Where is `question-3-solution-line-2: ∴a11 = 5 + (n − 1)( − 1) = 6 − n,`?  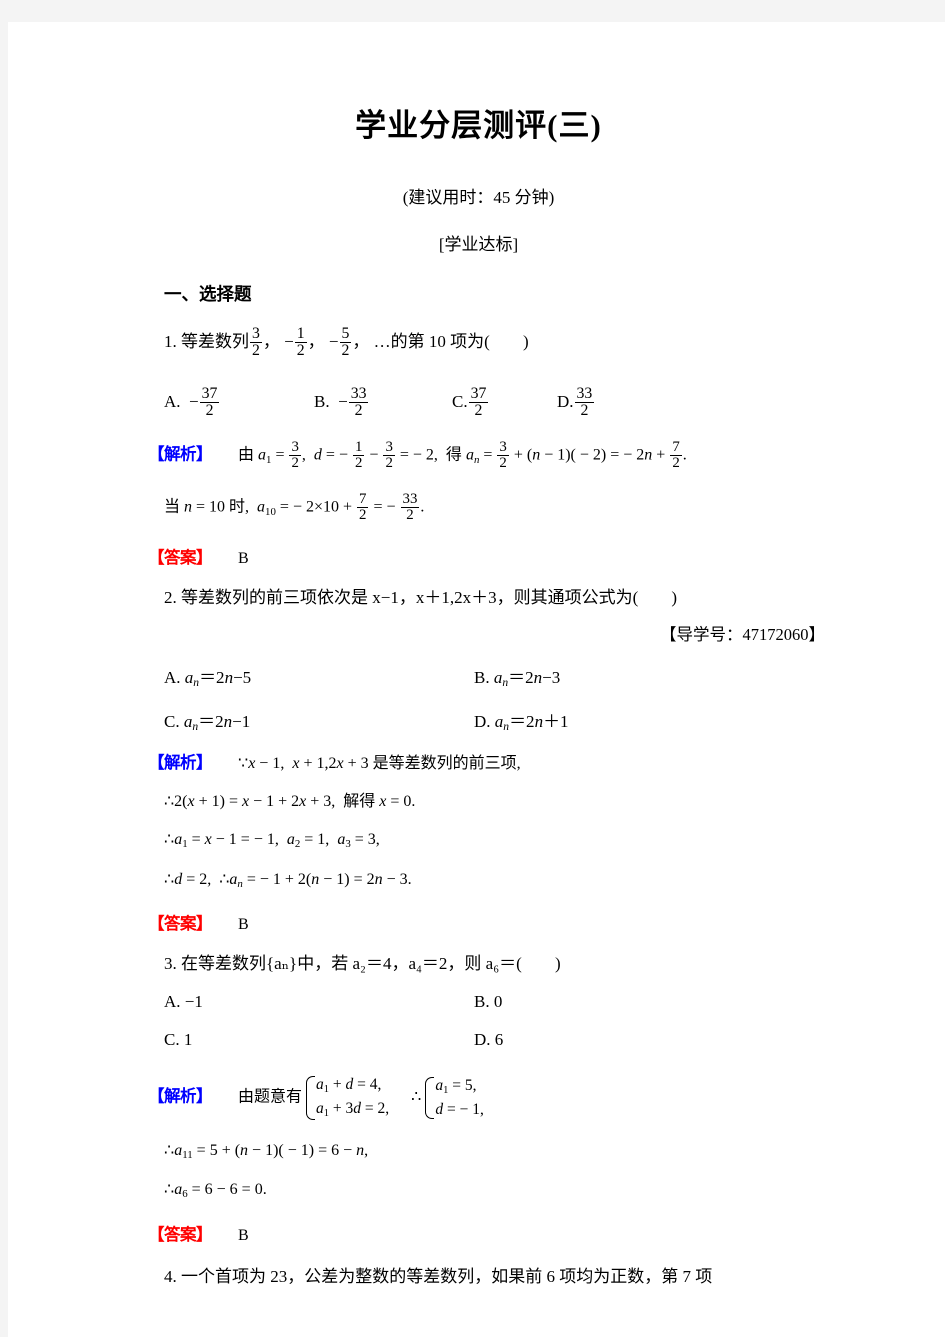
question-3-solution-line-2: ∴a11 = 5 + (n − 1)( − 1) = 6 − n, is located at coordinates (266, 1151).